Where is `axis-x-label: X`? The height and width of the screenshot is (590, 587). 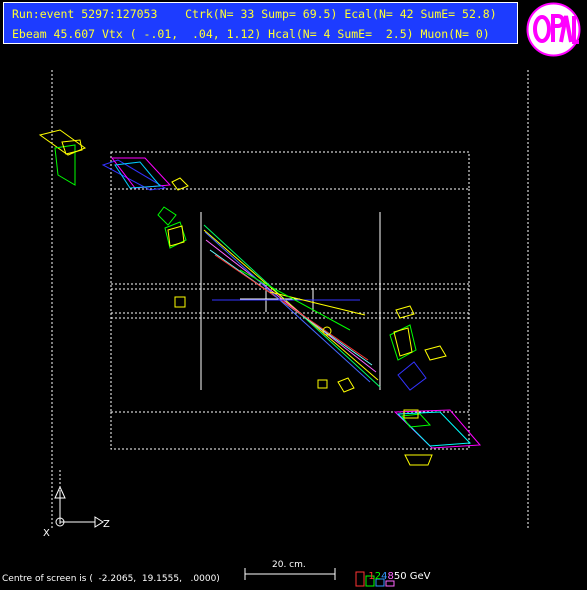
axis-x-label: X is located at coordinates (46, 533).